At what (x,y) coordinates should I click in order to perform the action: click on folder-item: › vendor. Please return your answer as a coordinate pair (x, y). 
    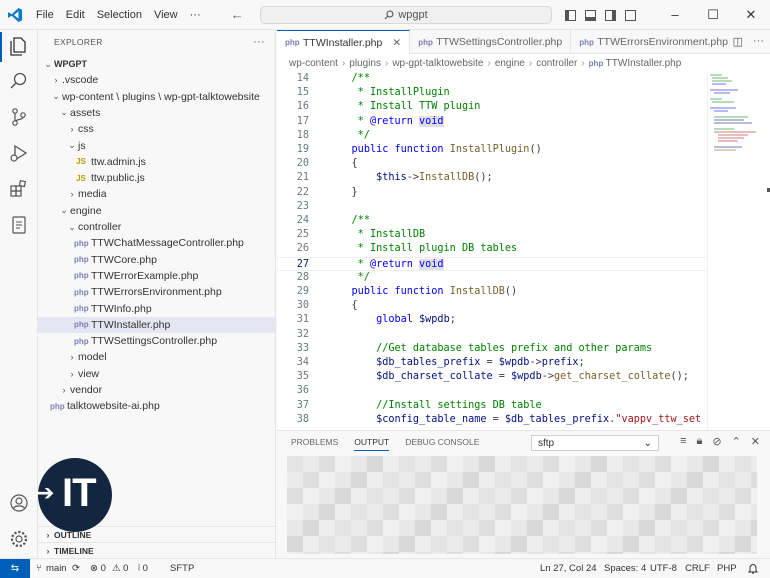
    Looking at the image, I should click on (156, 390).